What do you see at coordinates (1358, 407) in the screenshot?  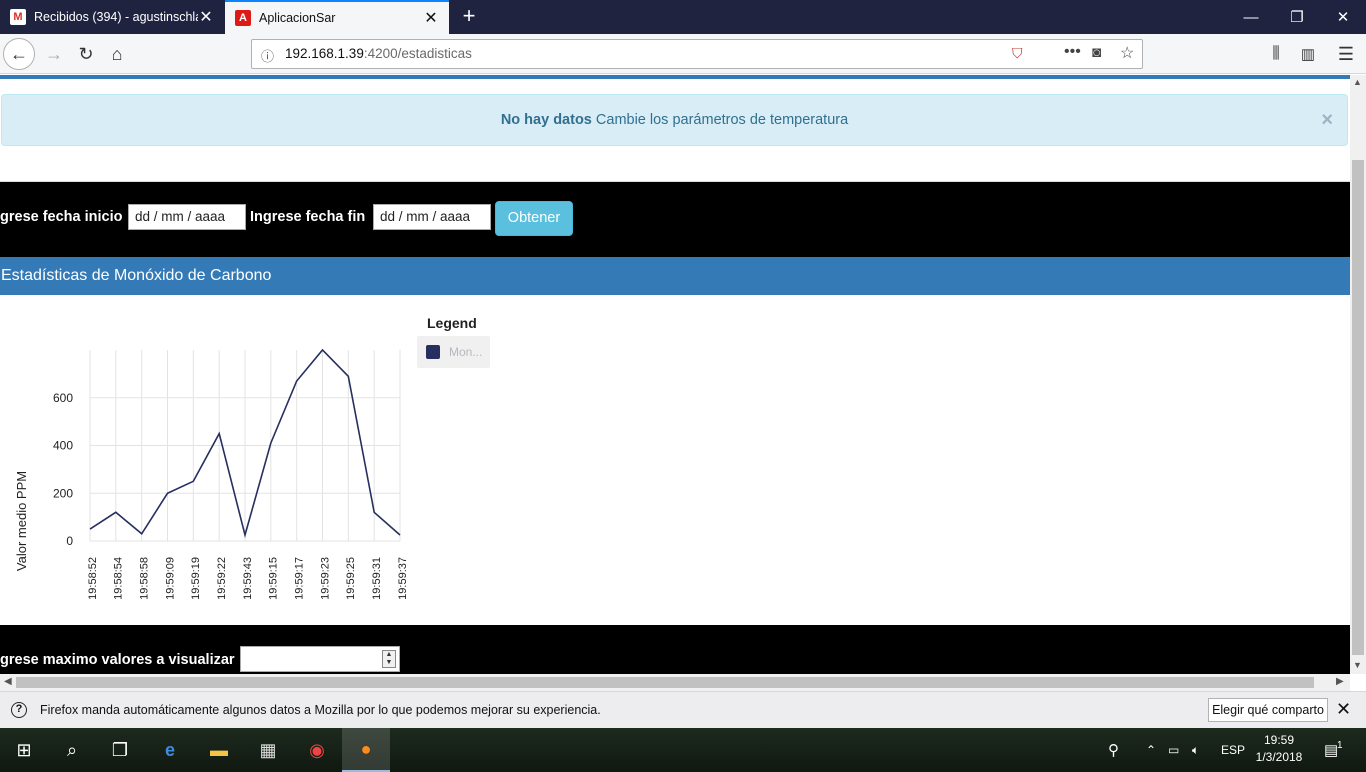 I see `vertical-scroll-thumb` at bounding box center [1358, 407].